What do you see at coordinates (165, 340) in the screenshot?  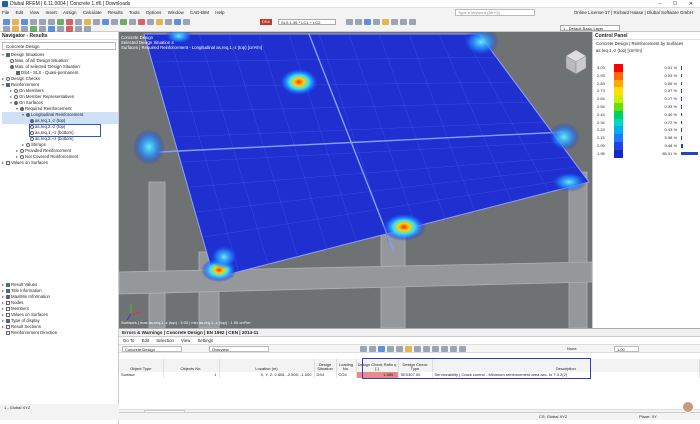 I see `menu-selection: Selection` at bounding box center [165, 340].